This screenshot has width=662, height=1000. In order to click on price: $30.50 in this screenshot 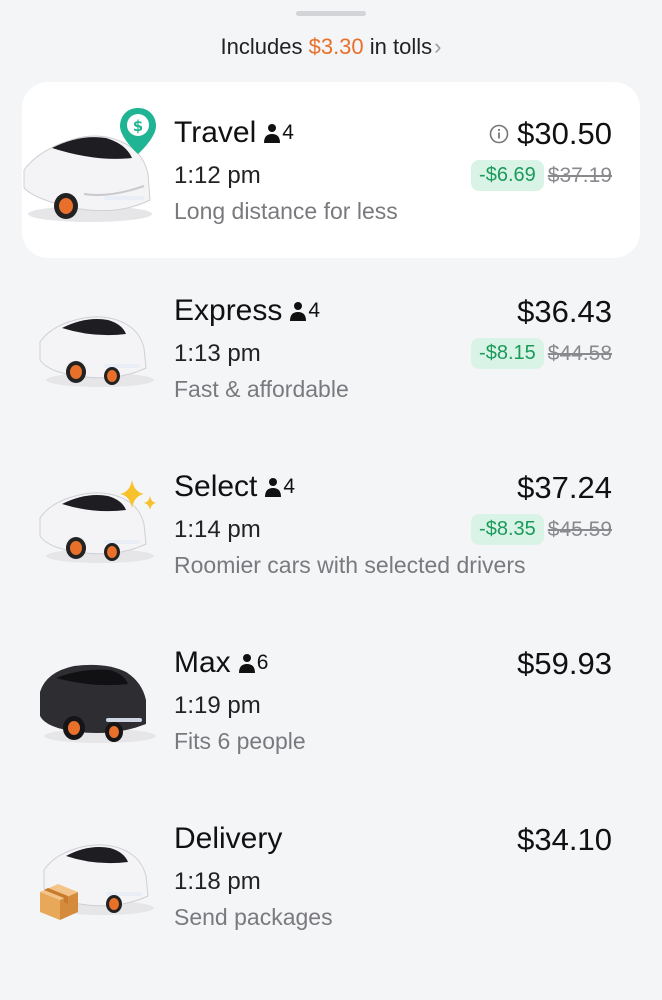, I will do `click(564, 133)`.